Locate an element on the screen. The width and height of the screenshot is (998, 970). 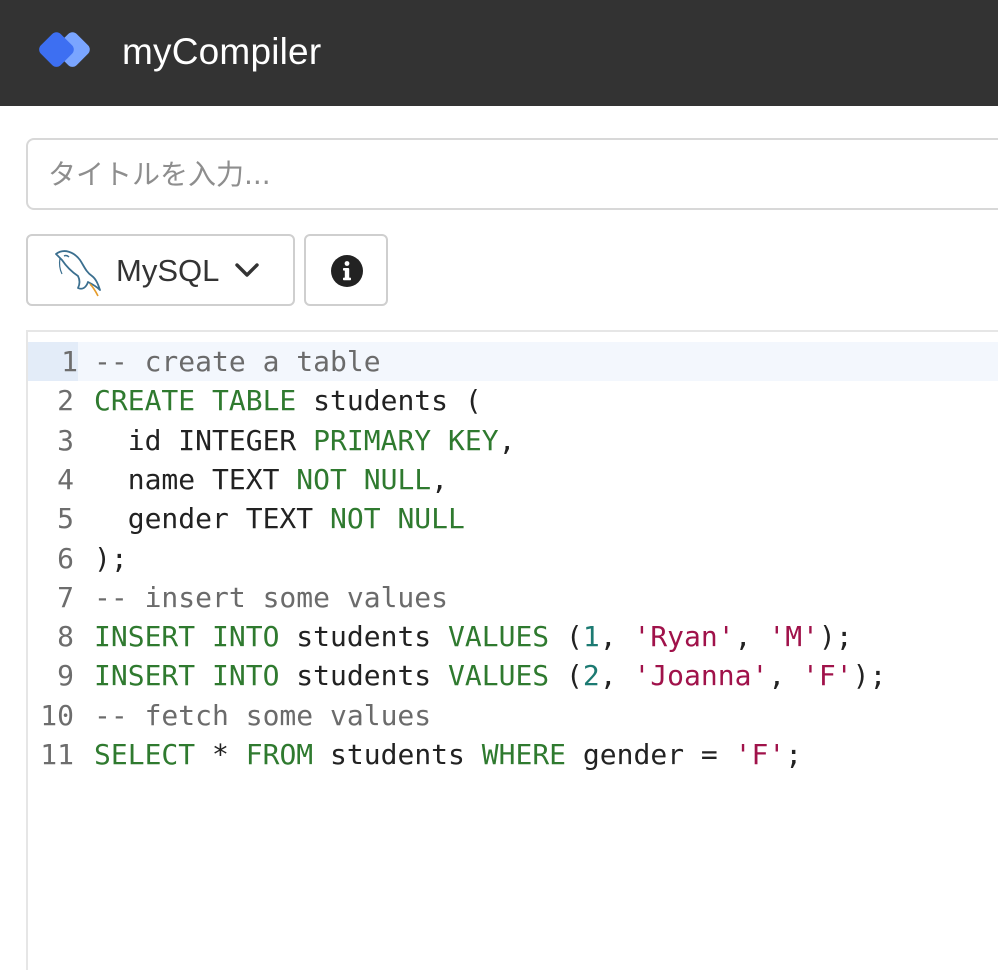
mysql-dolphin-icon is located at coordinates (78, 273).